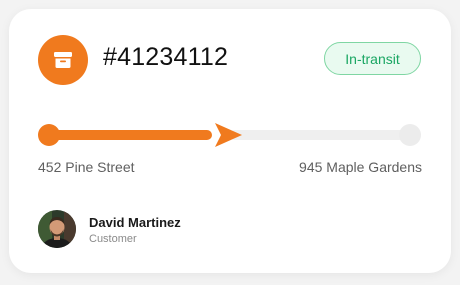 This screenshot has width=460, height=285. What do you see at coordinates (360, 167) in the screenshot?
I see `destination-address: 945 Maple Gardens` at bounding box center [360, 167].